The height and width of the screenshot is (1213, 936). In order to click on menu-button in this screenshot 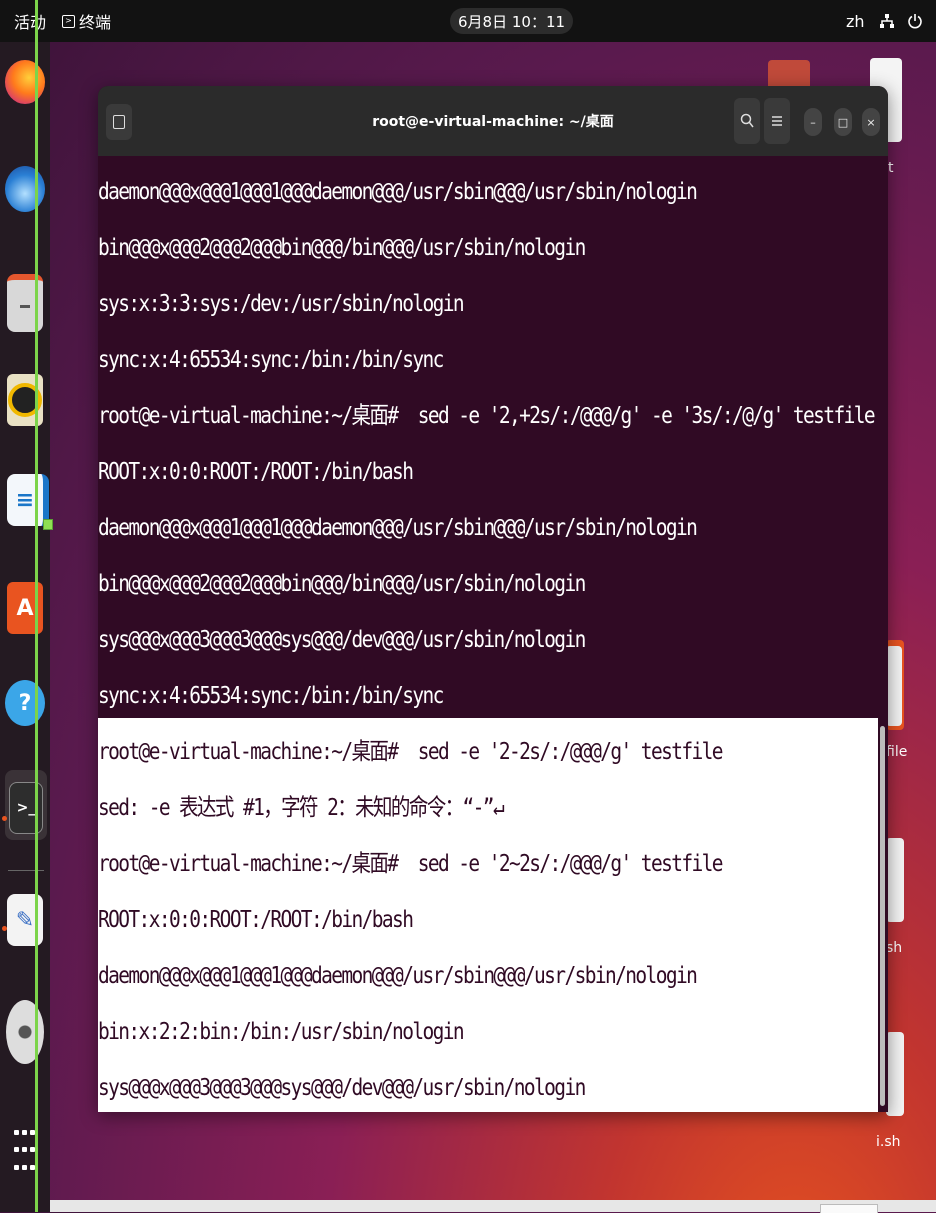, I will do `click(777, 121)`.